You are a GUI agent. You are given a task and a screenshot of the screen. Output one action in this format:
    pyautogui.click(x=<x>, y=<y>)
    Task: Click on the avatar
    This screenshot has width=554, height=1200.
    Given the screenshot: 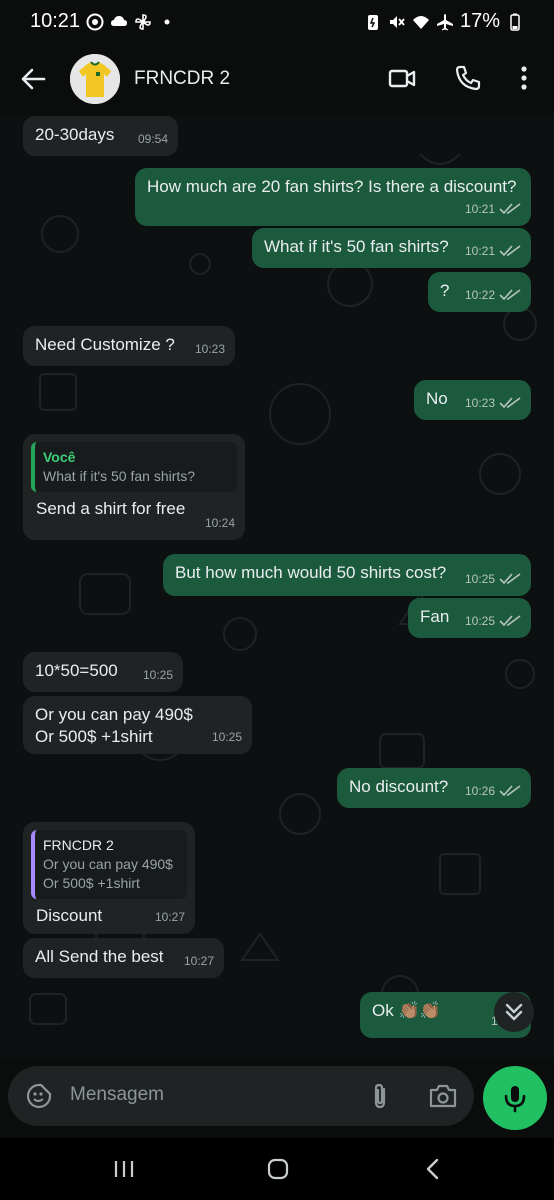 What is the action you would take?
    pyautogui.click(x=95, y=79)
    